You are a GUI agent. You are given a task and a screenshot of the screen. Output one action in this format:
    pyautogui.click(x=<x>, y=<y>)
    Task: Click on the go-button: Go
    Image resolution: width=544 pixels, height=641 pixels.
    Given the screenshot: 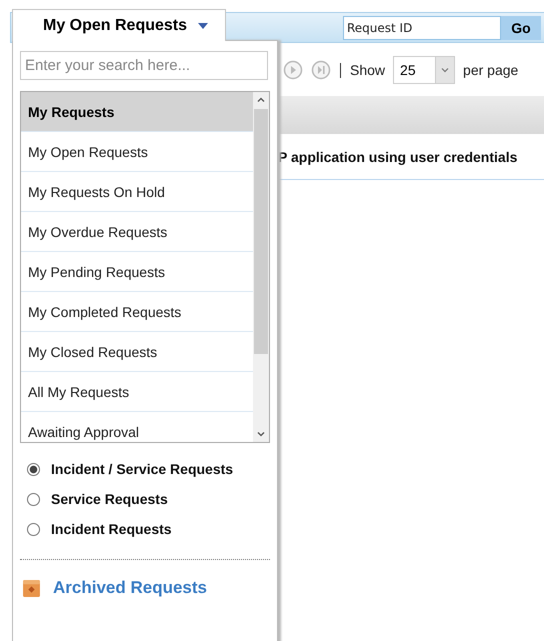 What is the action you would take?
    pyautogui.click(x=521, y=28)
    